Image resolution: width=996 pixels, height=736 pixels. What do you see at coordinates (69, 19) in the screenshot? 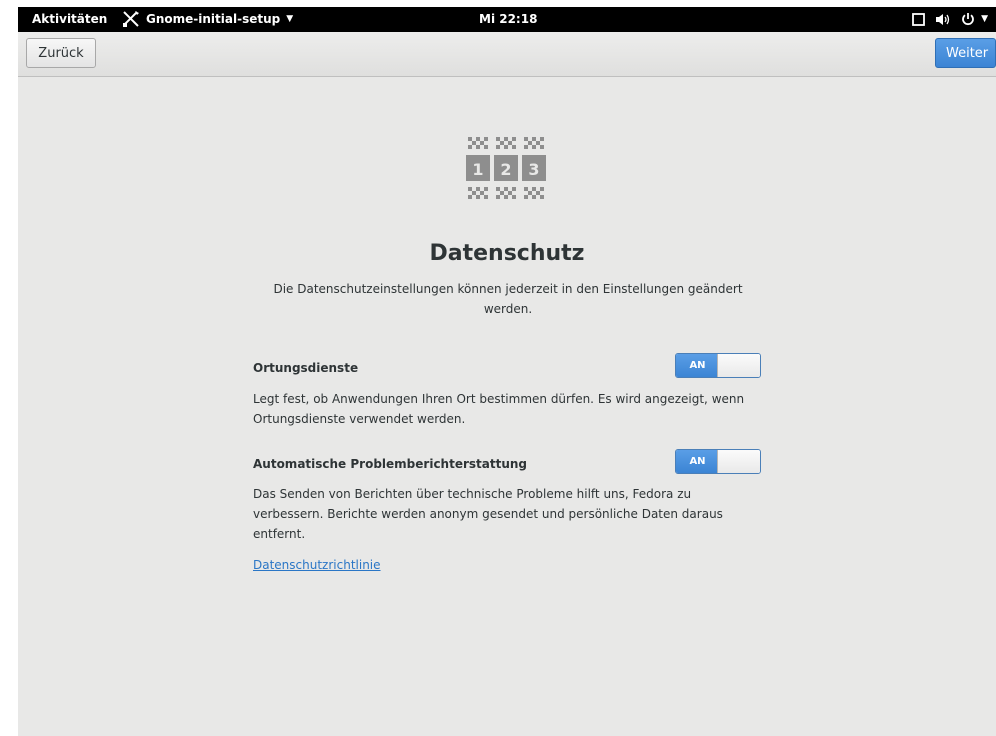
I see `activities-button: Aktivitäten` at bounding box center [69, 19].